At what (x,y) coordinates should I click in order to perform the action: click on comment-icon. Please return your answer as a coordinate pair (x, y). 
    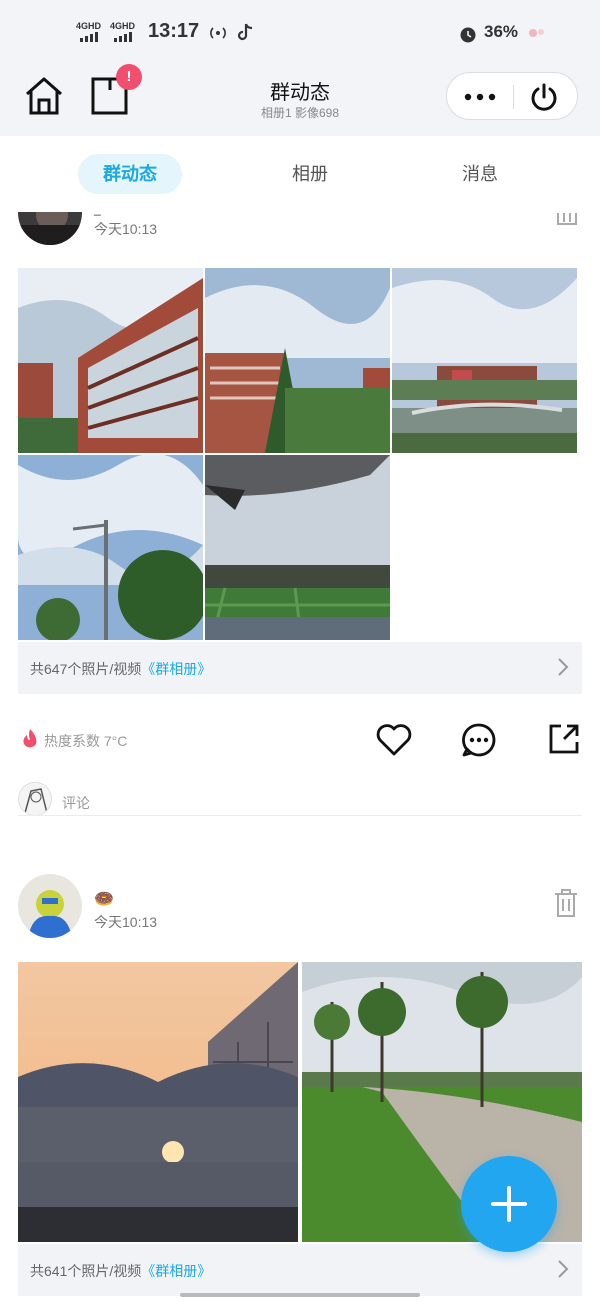
    Looking at the image, I should click on (479, 740).